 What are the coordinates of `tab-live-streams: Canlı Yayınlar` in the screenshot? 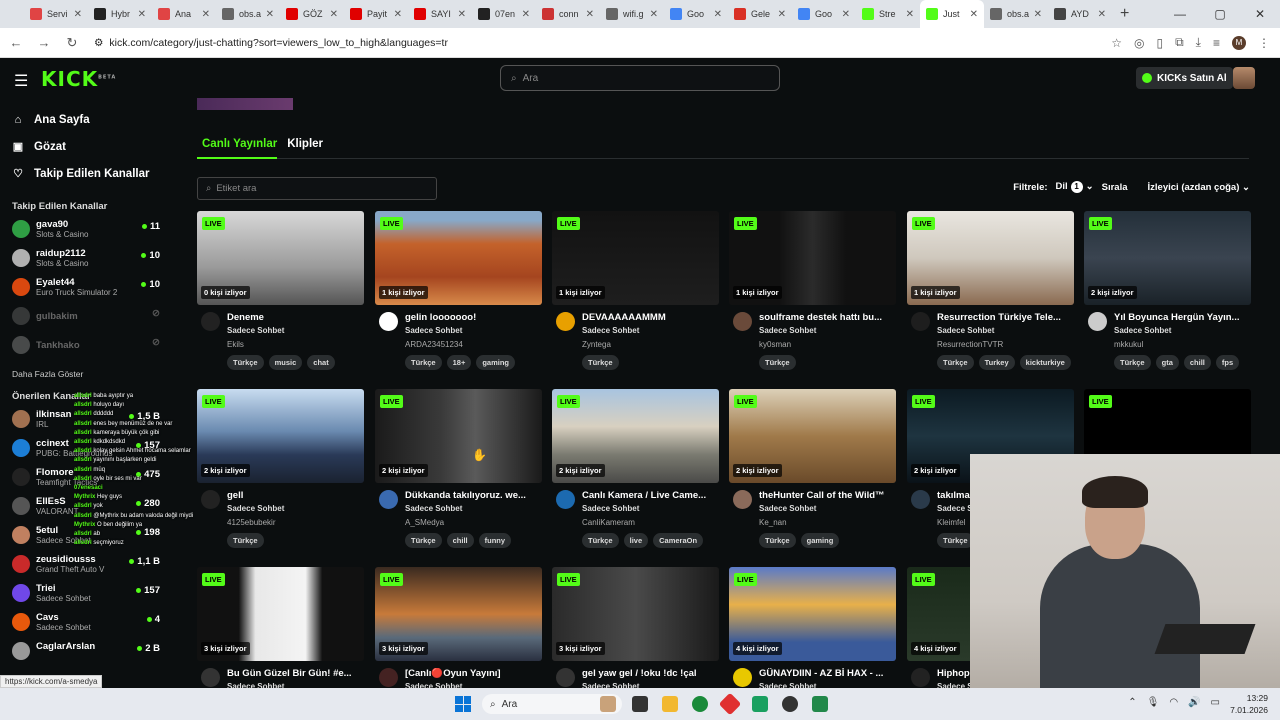 It's located at (239, 144).